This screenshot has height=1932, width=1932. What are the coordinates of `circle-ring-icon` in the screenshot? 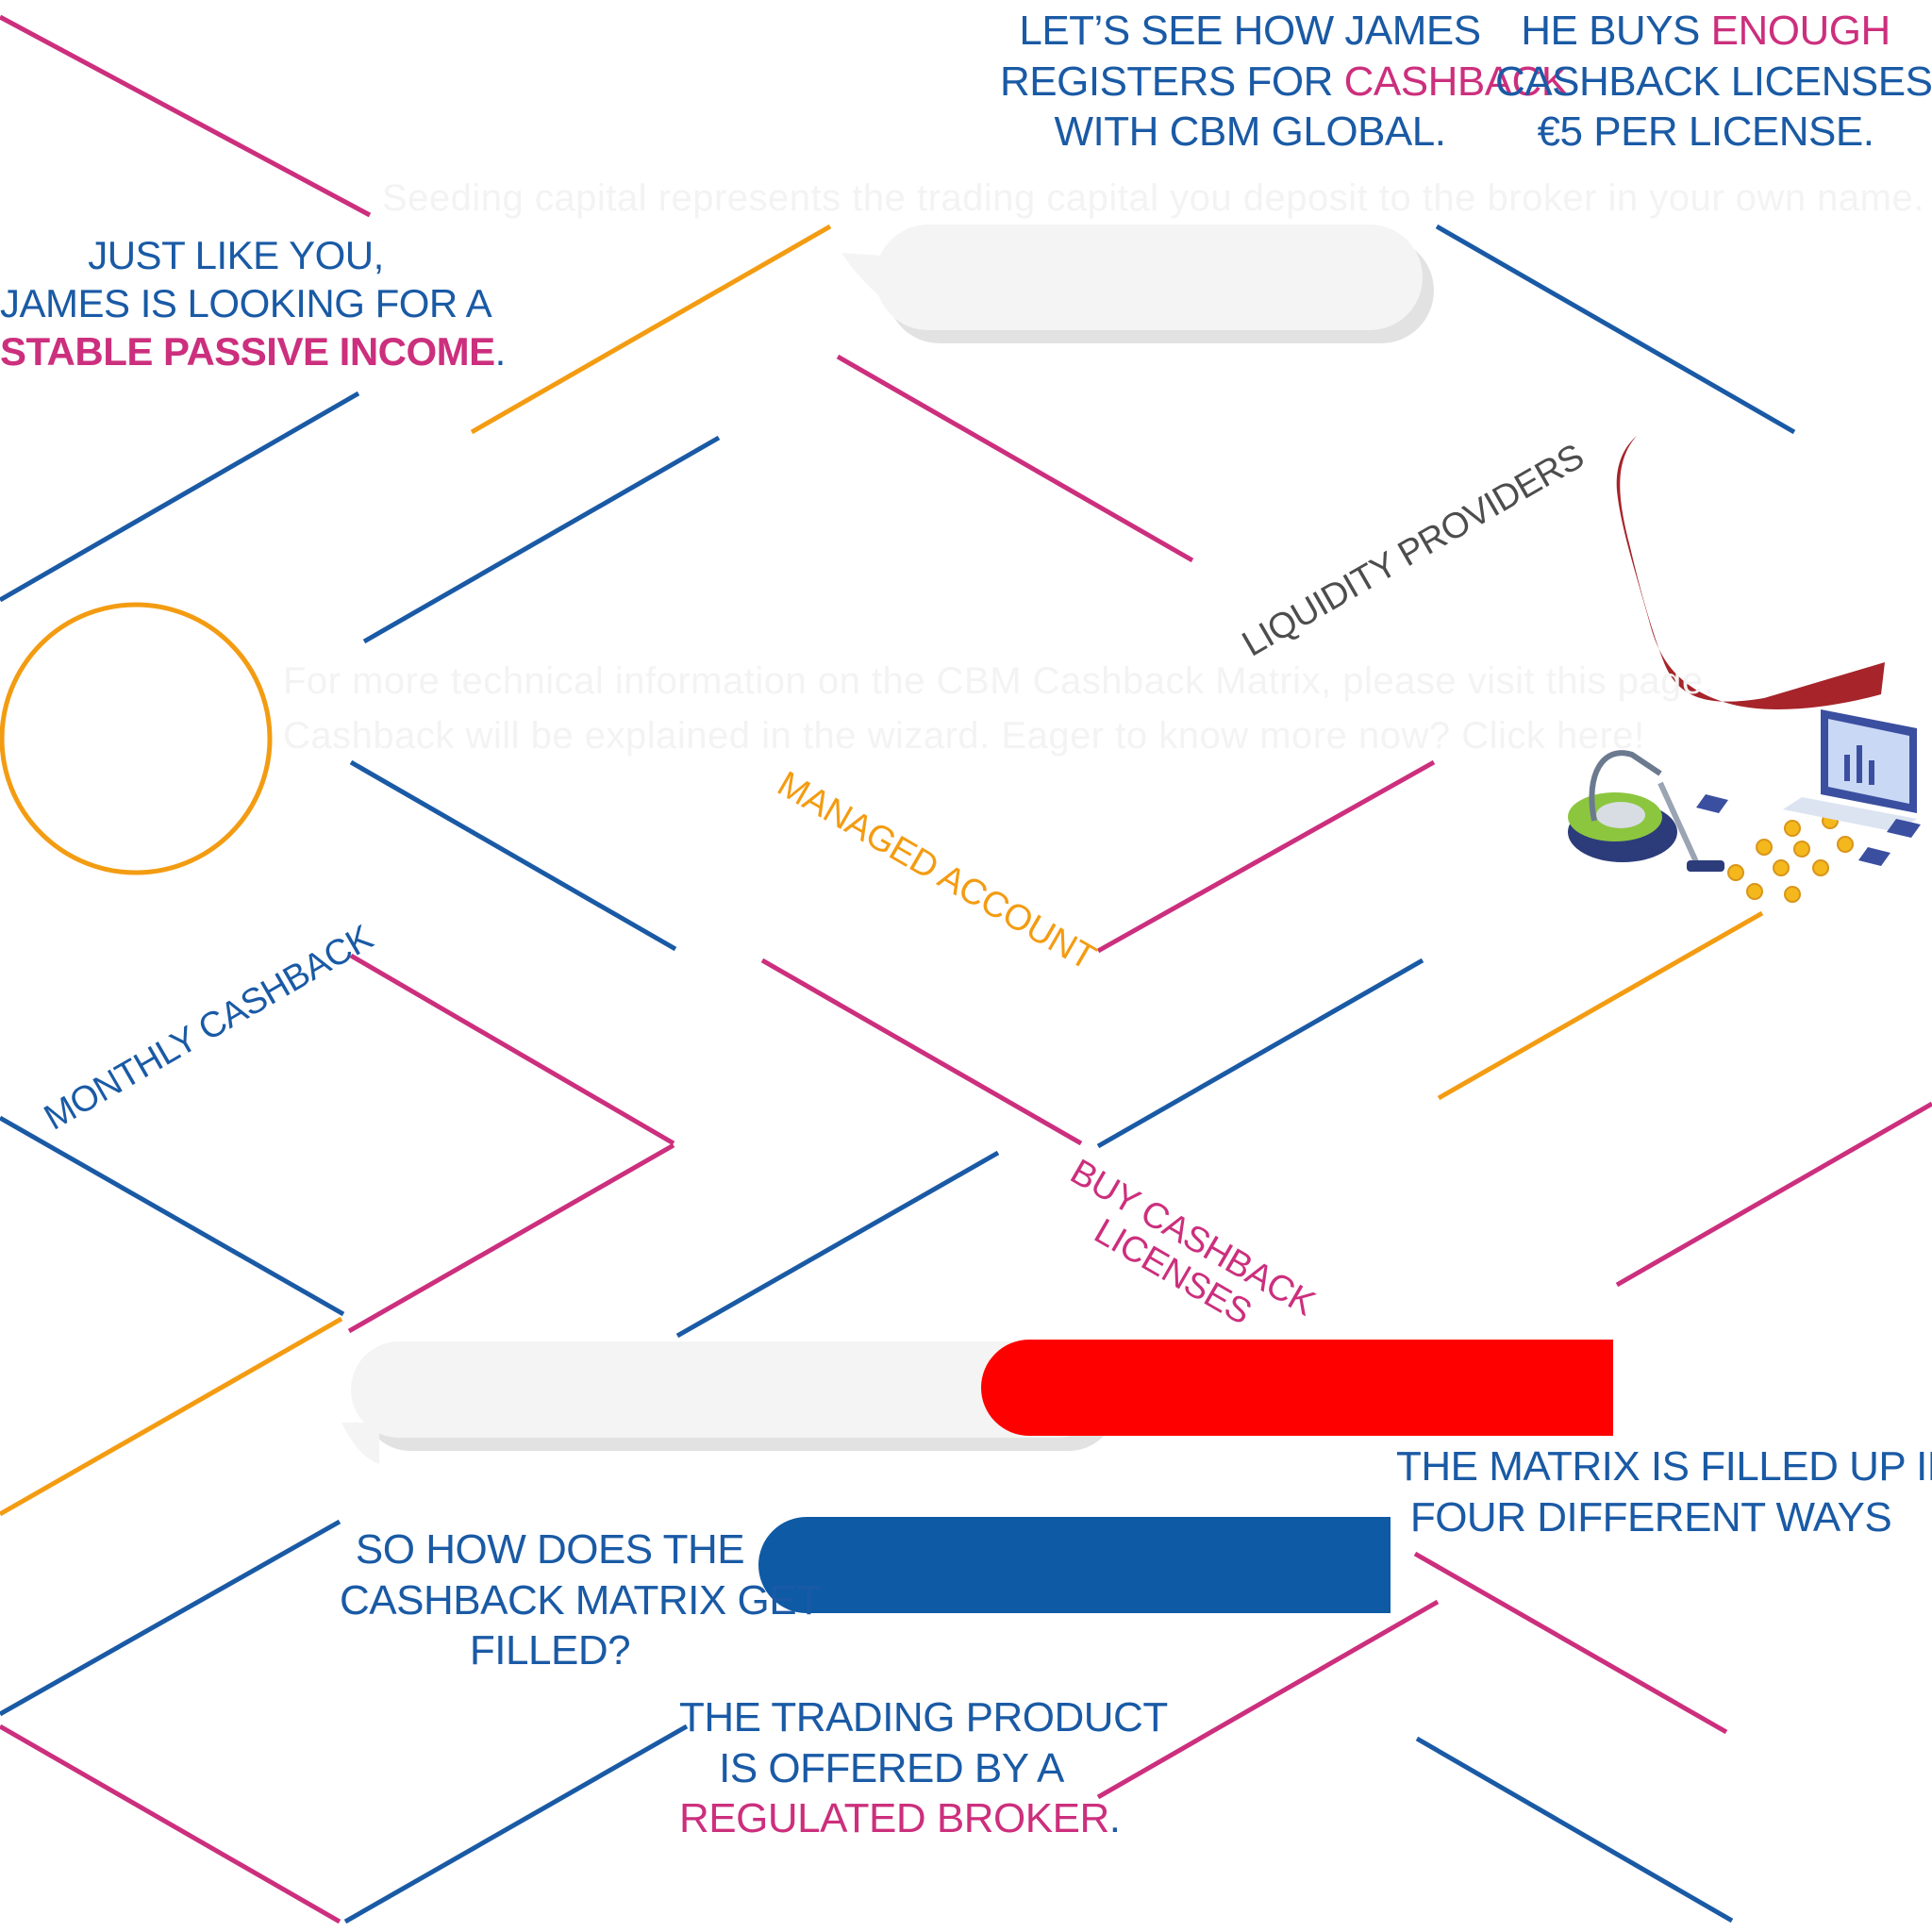 It's located at (137, 739).